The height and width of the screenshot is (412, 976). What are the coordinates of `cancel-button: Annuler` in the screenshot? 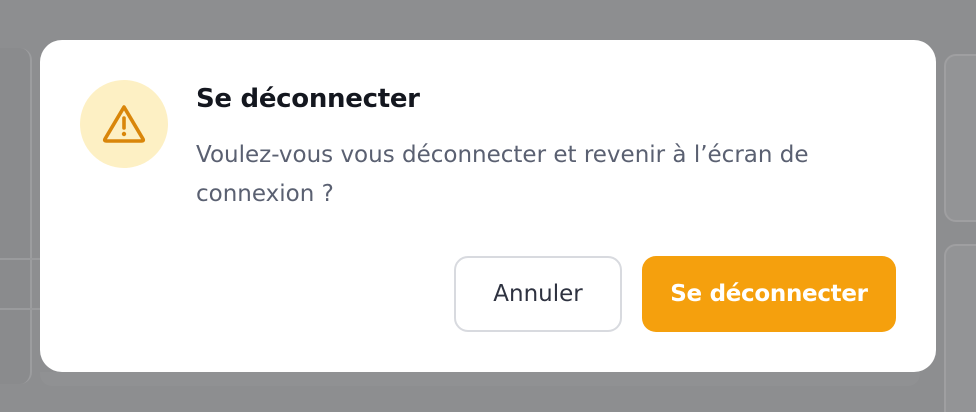 It's located at (538, 294).